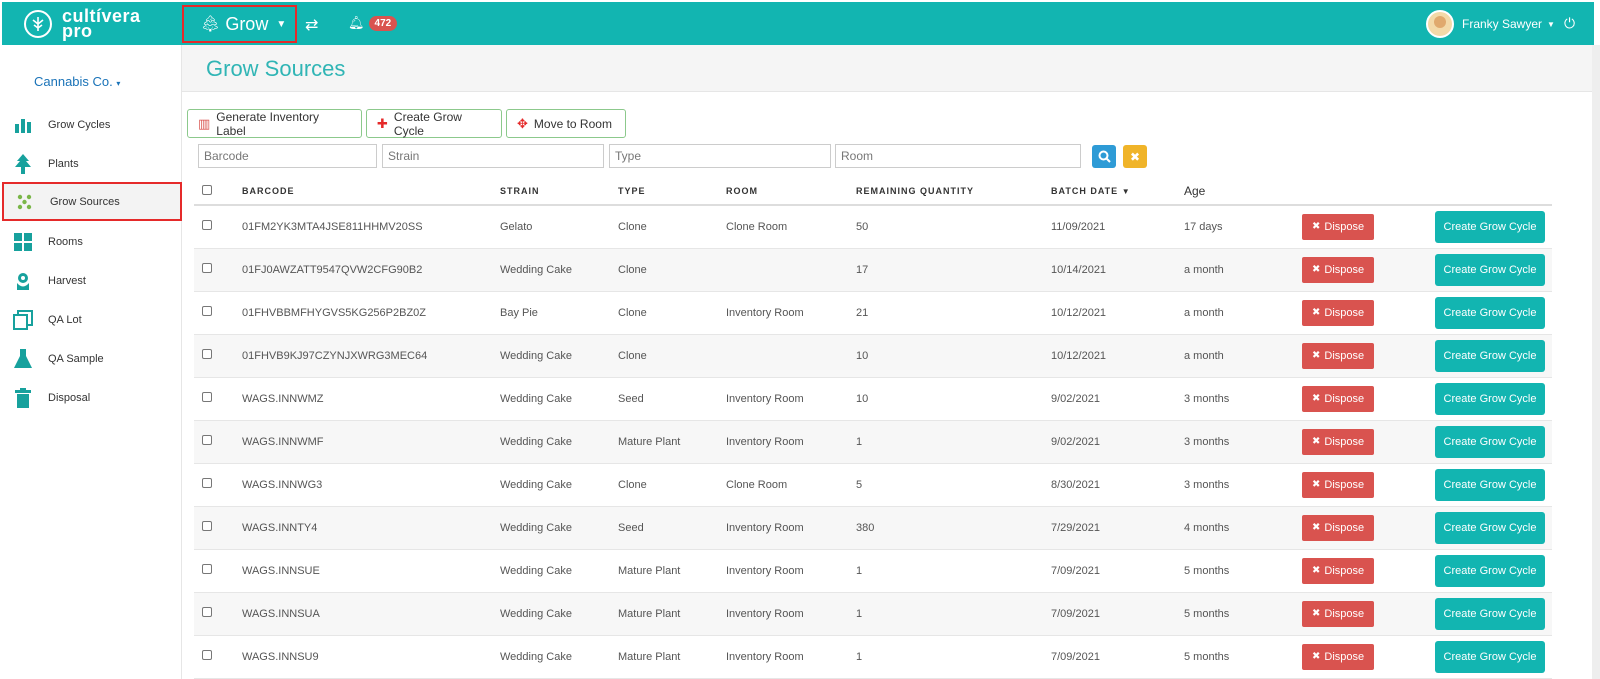 The height and width of the screenshot is (679, 1600). What do you see at coordinates (92, 319) in the screenshot?
I see `sidebar-item-qa-lot: QA Lot` at bounding box center [92, 319].